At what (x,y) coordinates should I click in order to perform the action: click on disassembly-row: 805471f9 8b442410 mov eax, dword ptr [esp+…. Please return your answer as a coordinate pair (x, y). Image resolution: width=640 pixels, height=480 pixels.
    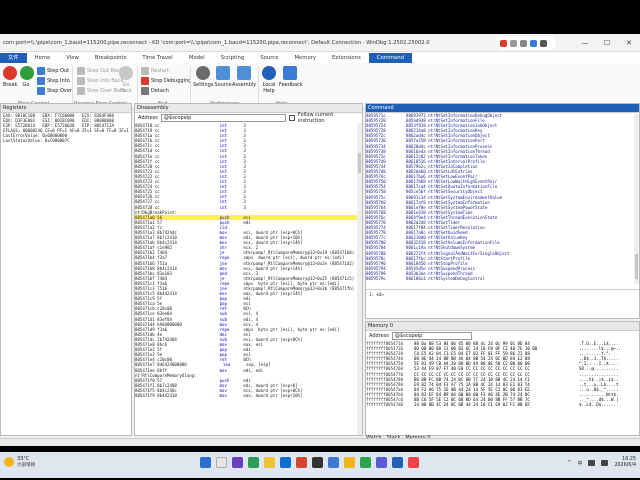
    Looking at the image, I should click on (248, 395).